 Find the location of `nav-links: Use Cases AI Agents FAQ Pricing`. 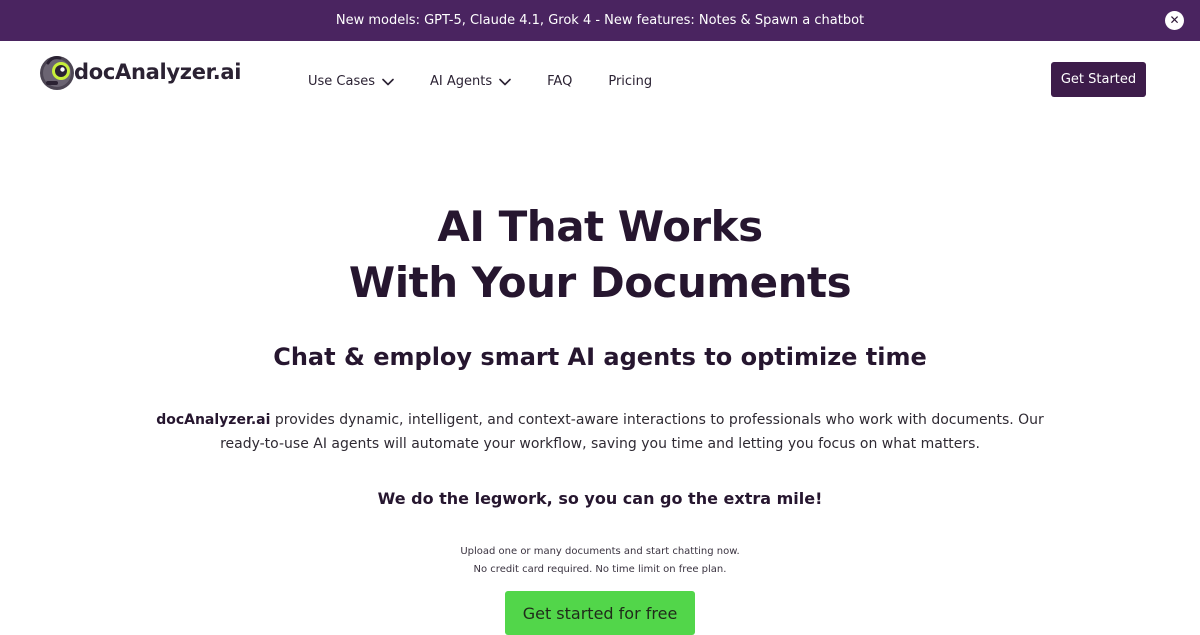

nav-links: Use Cases AI Agents FAQ Pricing is located at coordinates (498, 81).